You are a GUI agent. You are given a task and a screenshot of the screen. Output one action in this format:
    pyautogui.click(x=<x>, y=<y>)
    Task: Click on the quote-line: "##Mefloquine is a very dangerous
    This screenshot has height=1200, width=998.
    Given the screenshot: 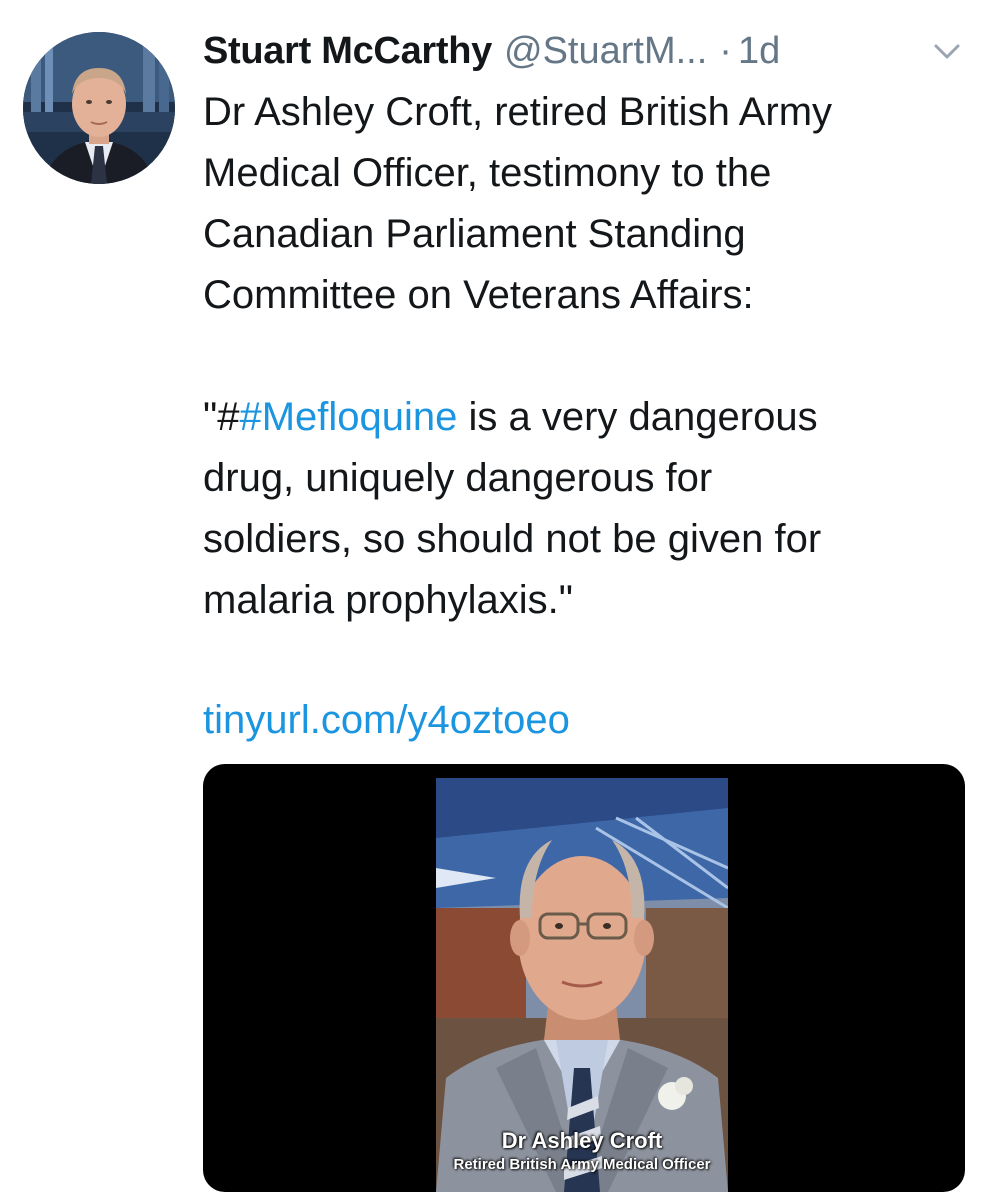 What is the action you would take?
    pyautogui.click(x=583, y=417)
    